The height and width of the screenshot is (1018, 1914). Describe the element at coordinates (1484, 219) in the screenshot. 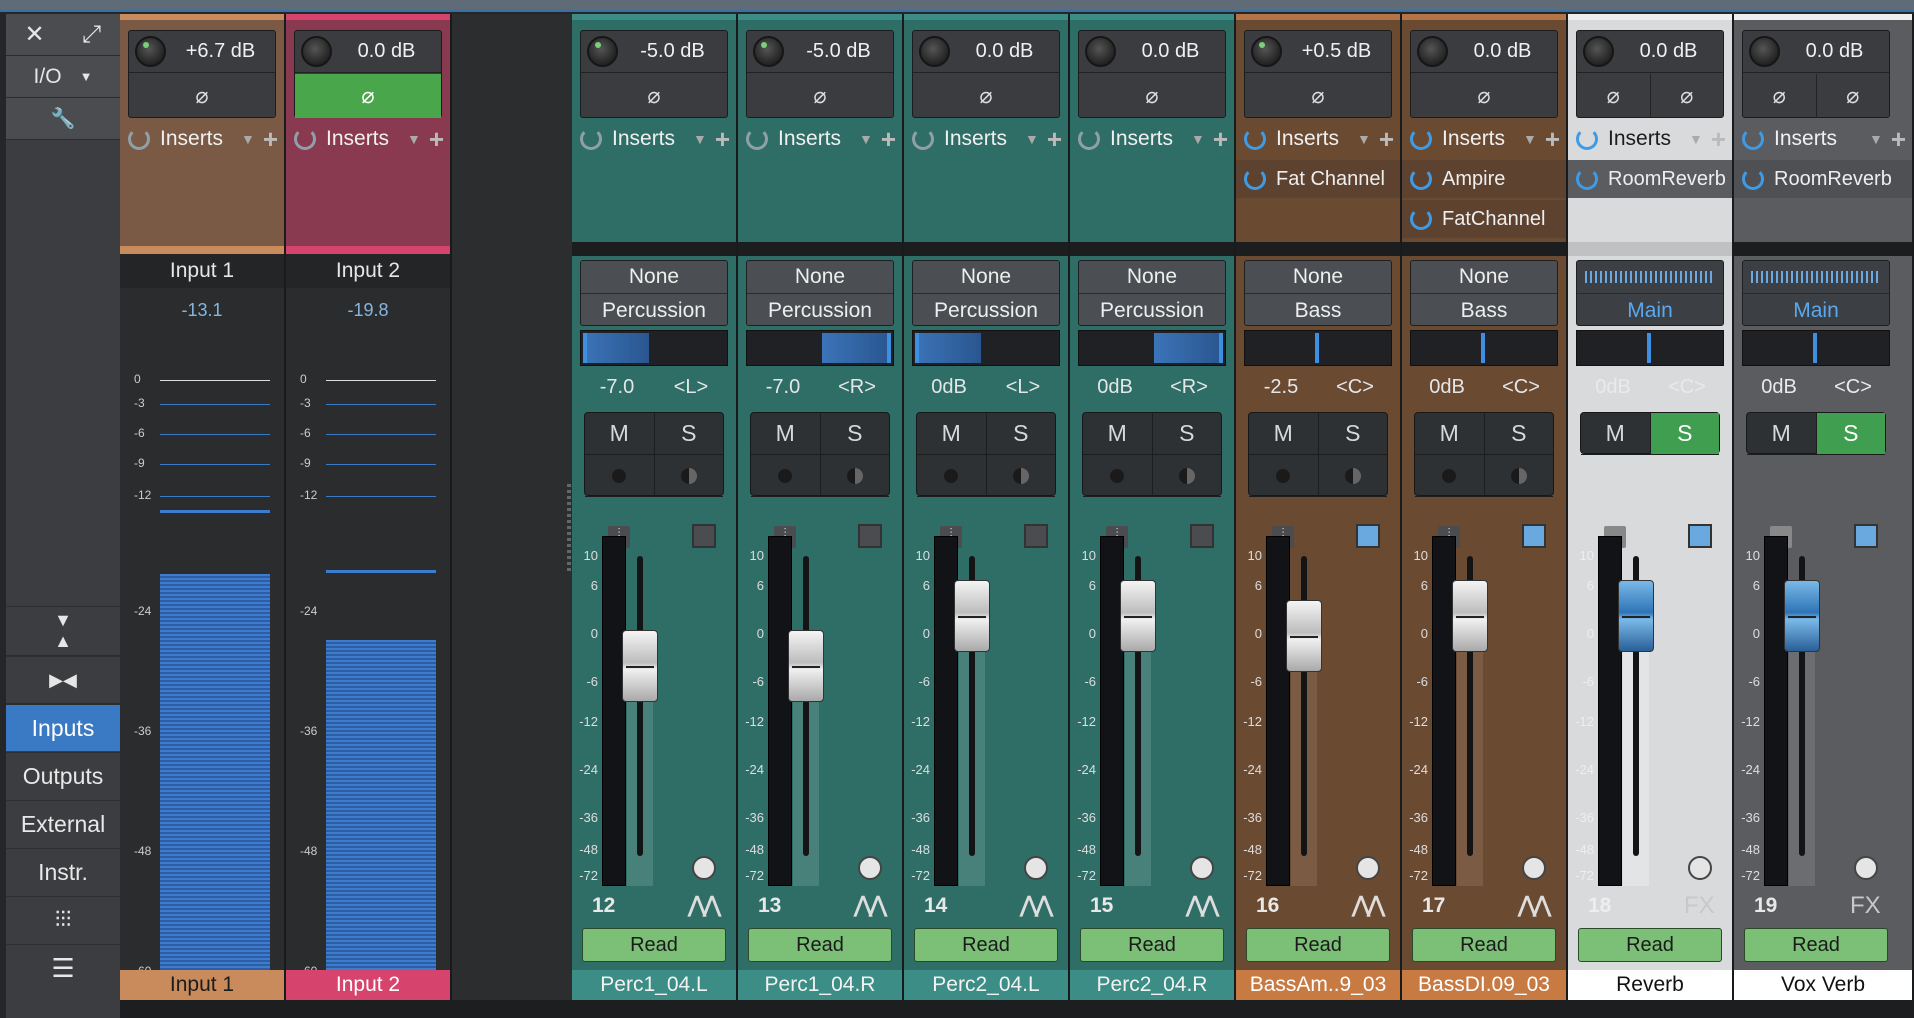

I see `insert-slot: FatChannel` at that location.